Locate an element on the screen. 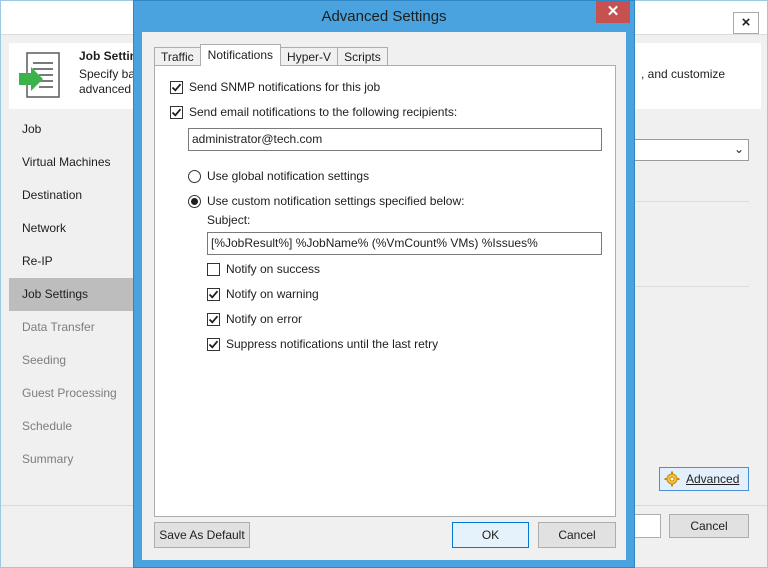 The height and width of the screenshot is (568, 768). wizard-apply-button is located at coordinates (646, 526).